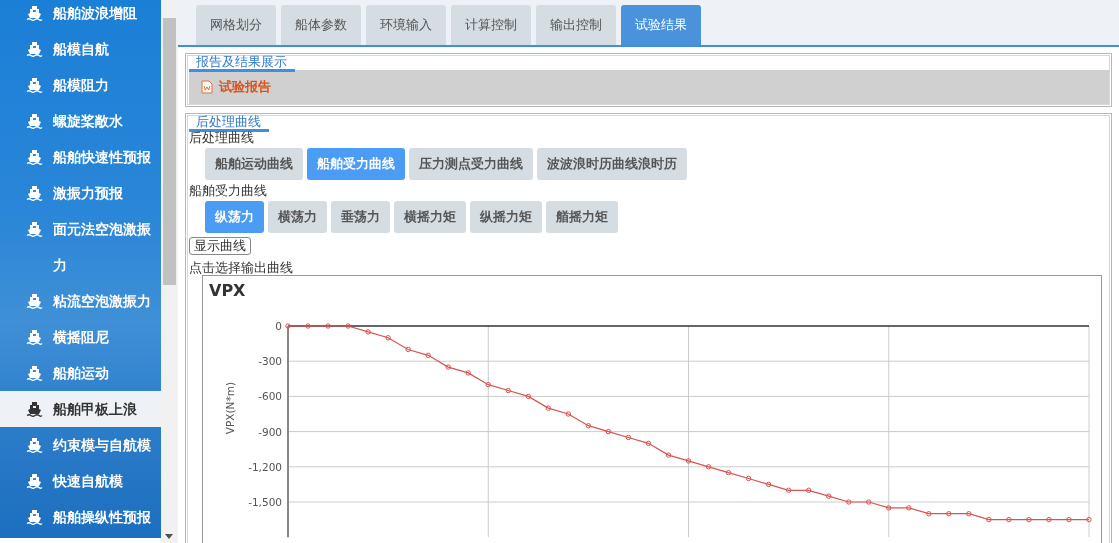 The height and width of the screenshot is (543, 1119). I want to click on axis-tick-label: 0, so click(278, 325).